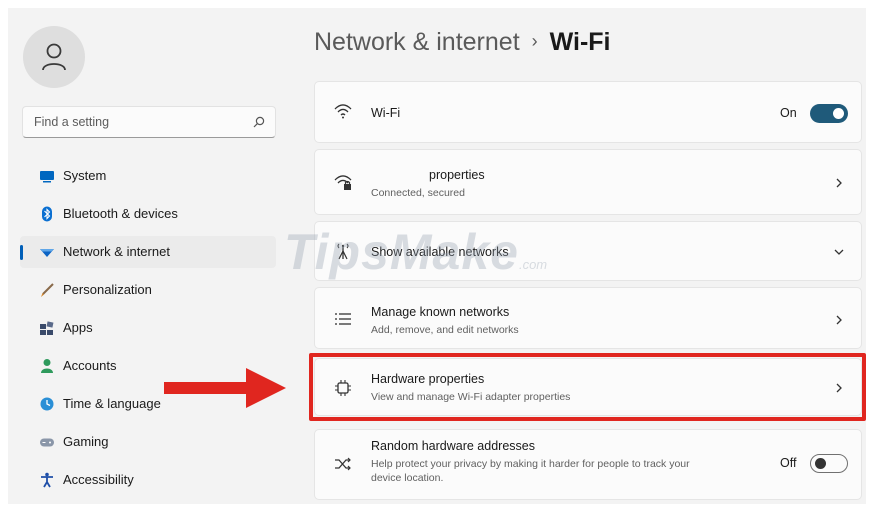 This screenshot has height=508, width=870. What do you see at coordinates (86, 441) in the screenshot?
I see `sidebar-item-label: Gaming` at bounding box center [86, 441].